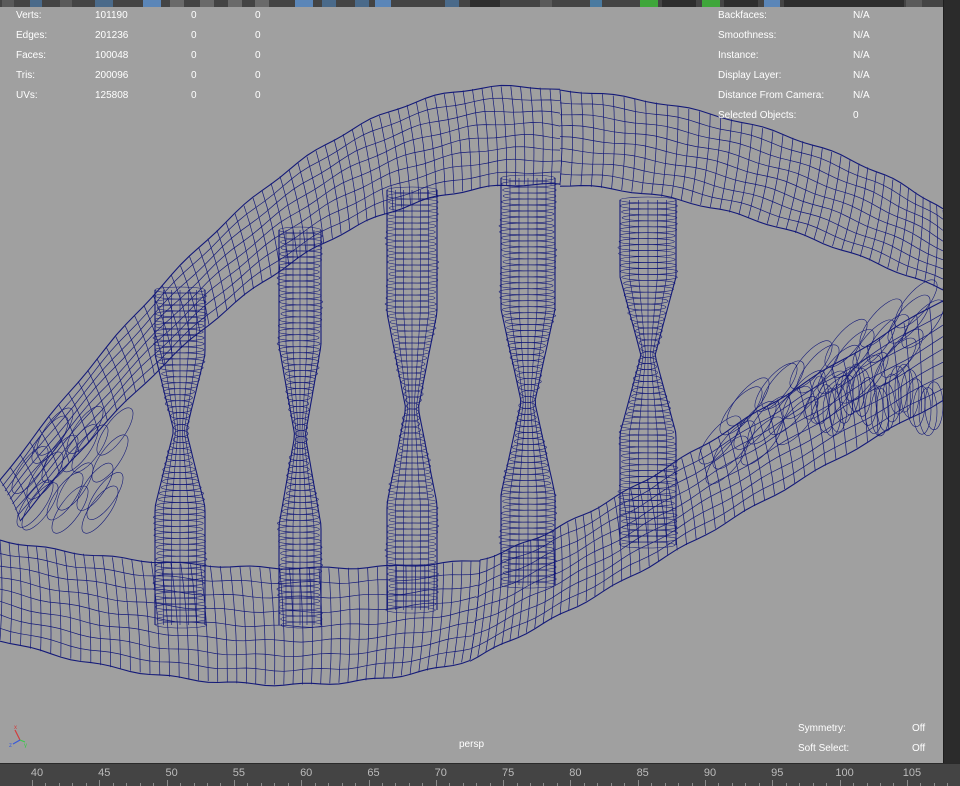 Image resolution: width=960 pixels, height=786 pixels. What do you see at coordinates (856, 115) in the screenshot?
I see `detail-value: 0` at bounding box center [856, 115].